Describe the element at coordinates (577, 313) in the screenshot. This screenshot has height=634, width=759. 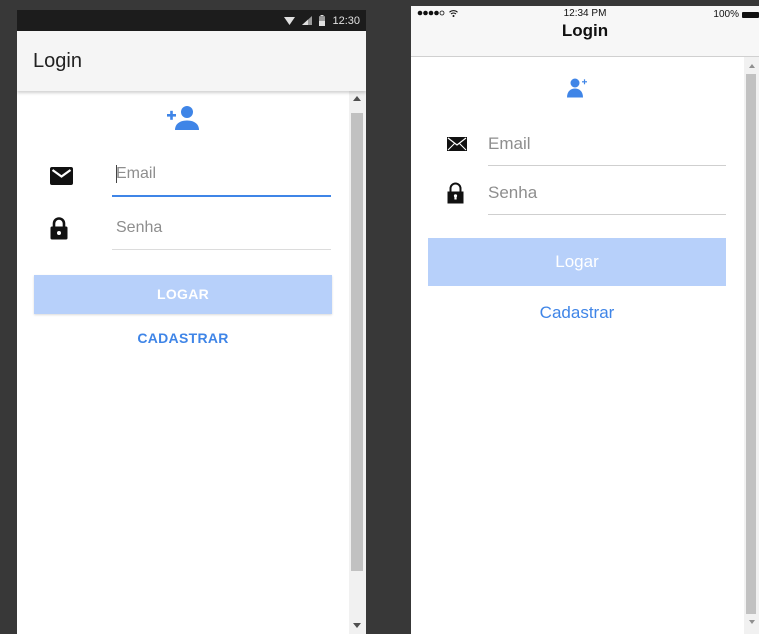
I see `register-button: Cadastrar` at that location.